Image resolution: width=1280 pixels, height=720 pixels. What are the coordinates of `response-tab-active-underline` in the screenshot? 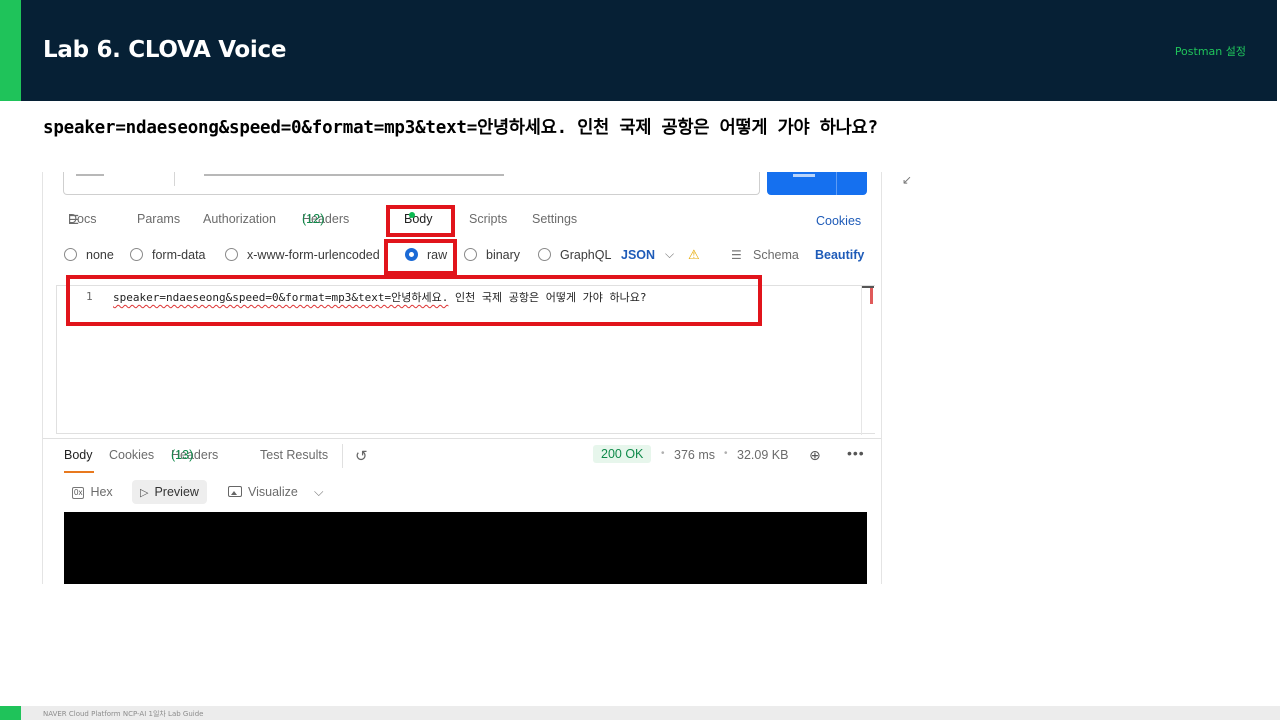 It's located at (79, 472).